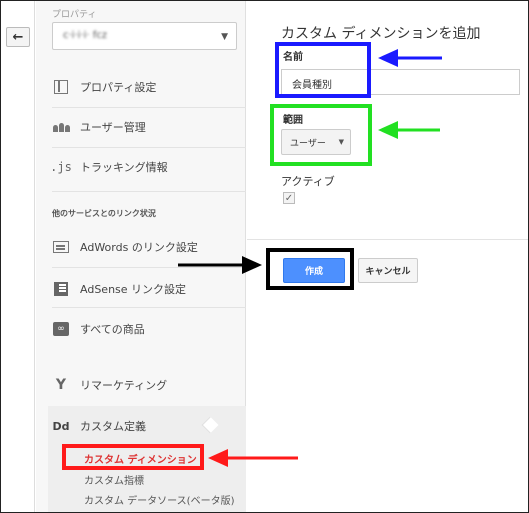  Describe the element at coordinates (61, 127) in the screenshot. I see `users-icon` at that location.